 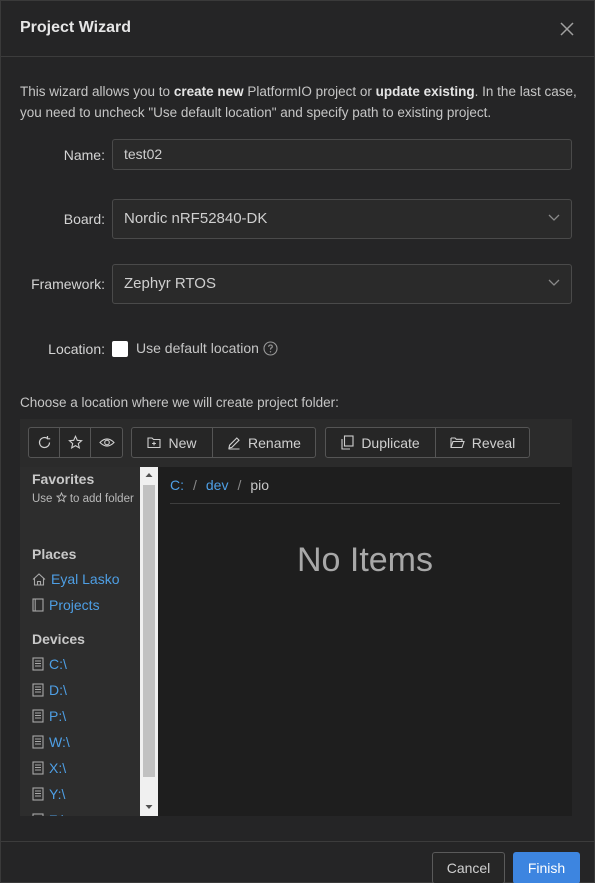 I want to click on device-label: W:\, so click(x=59, y=742).